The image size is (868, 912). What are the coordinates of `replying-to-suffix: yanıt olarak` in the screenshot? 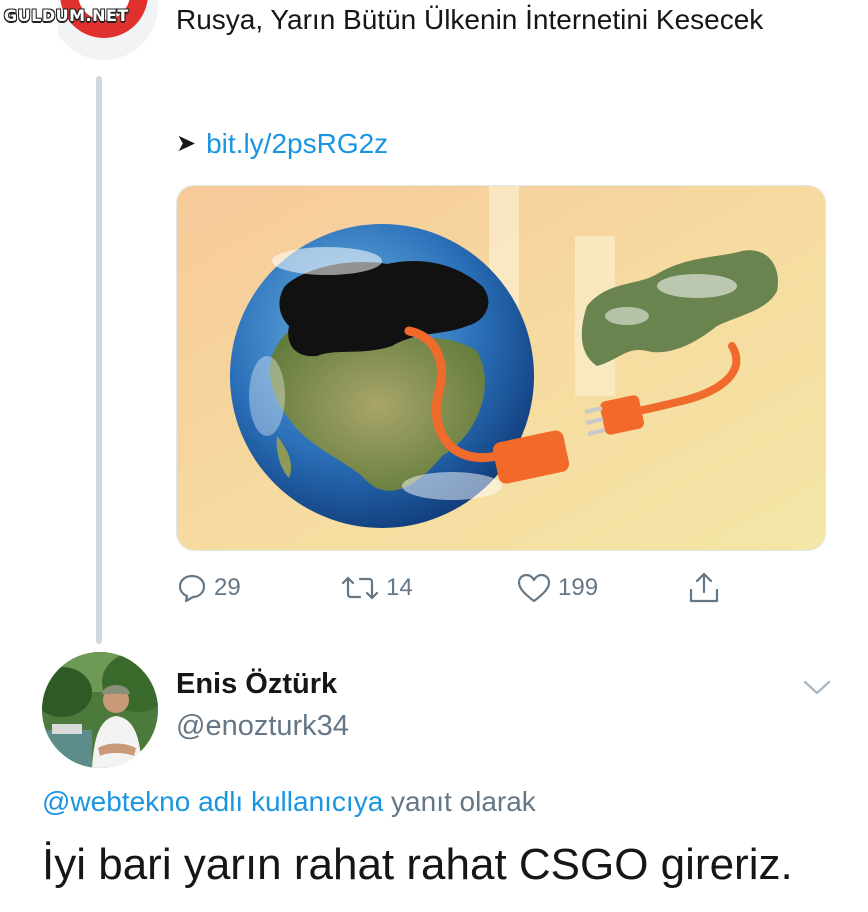 It's located at (459, 801).